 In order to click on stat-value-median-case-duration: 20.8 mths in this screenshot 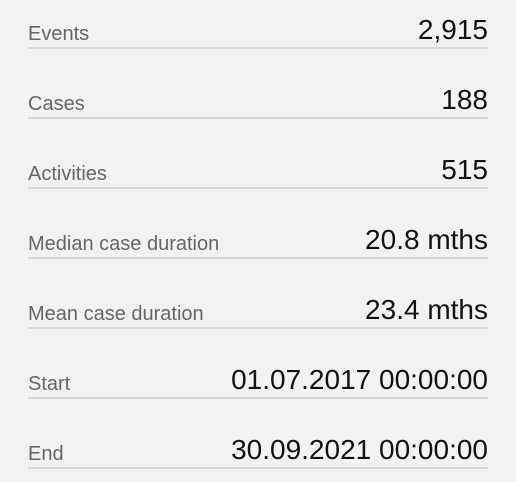, I will do `click(426, 239)`.